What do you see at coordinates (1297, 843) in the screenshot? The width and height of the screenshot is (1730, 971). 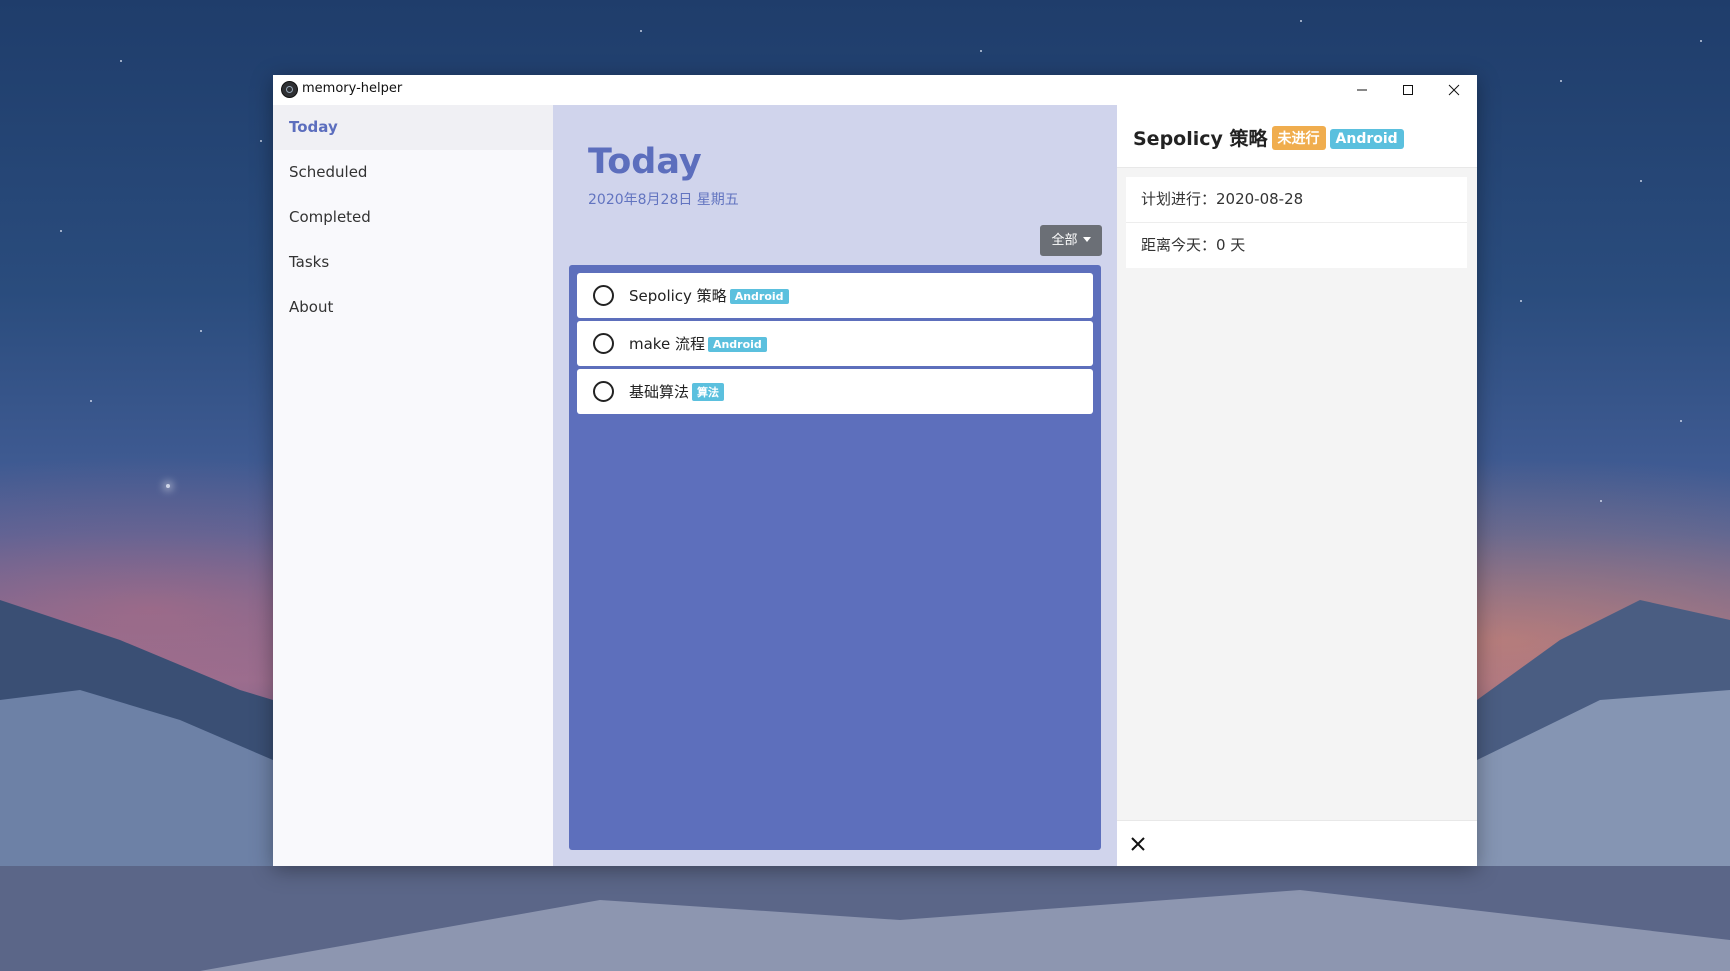 I see `detail-footer` at bounding box center [1297, 843].